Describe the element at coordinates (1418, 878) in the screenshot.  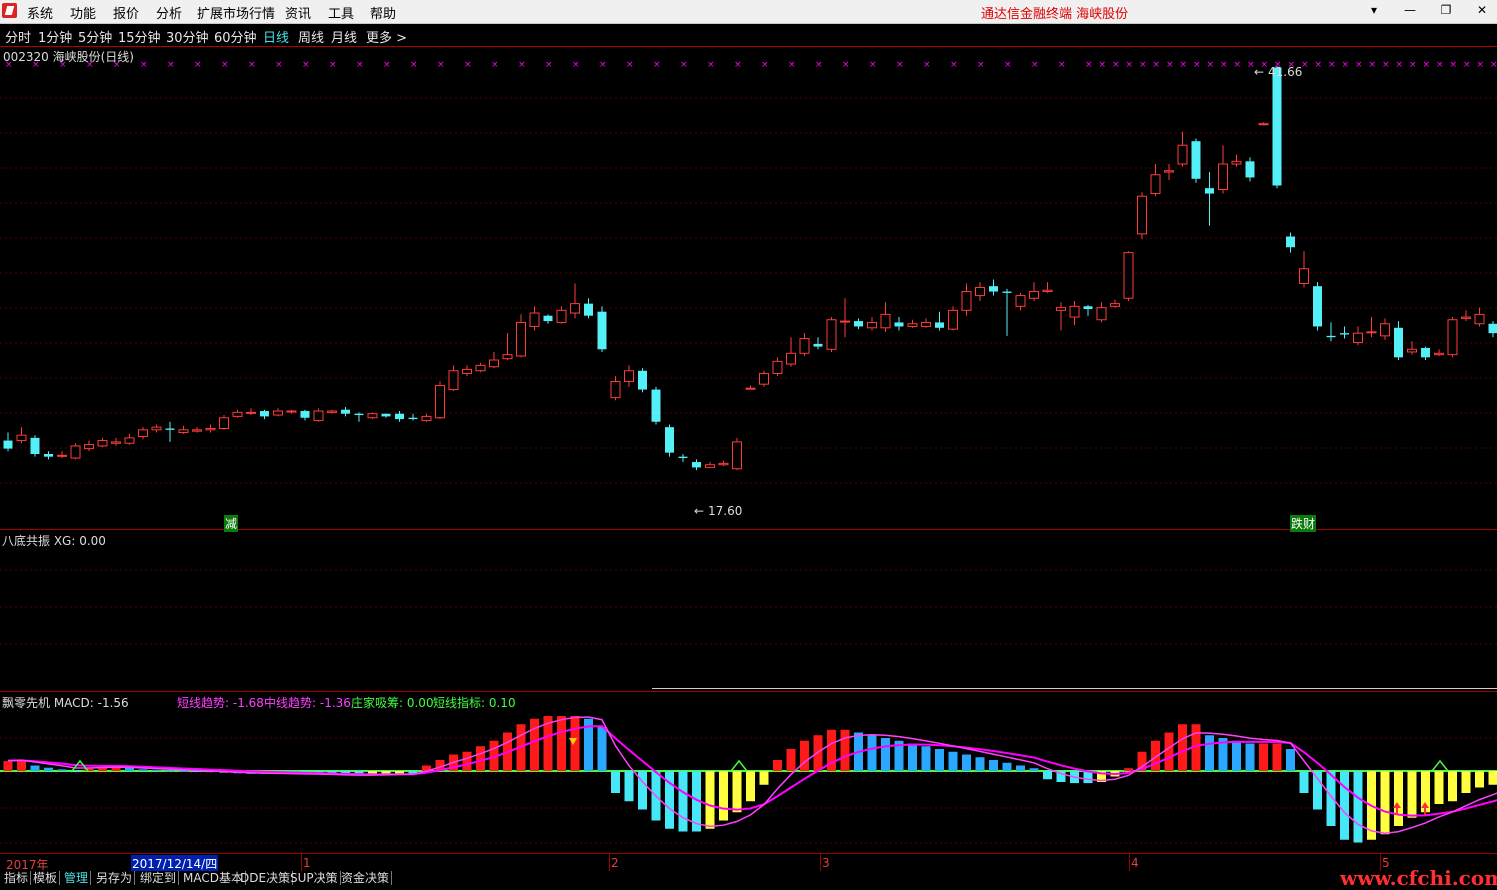
I see `watermark: www.cfchi.com` at that location.